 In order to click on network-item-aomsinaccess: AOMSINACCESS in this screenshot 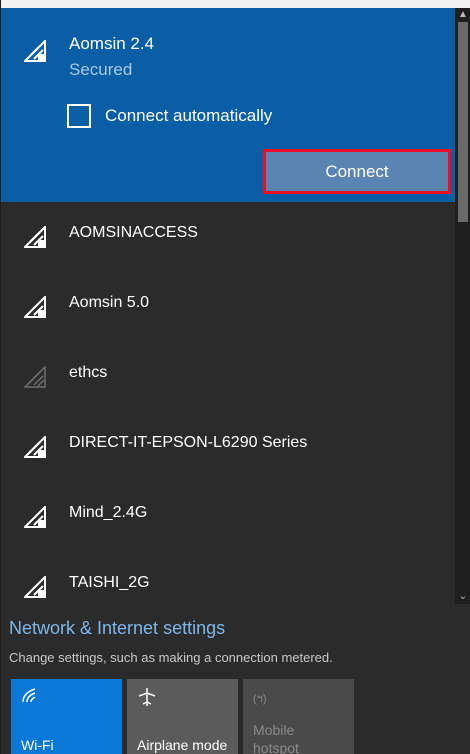, I will do `click(228, 237)`.